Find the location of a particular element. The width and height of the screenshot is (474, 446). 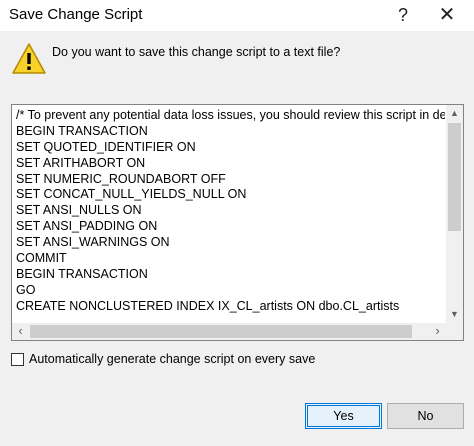

script-line: SET ARITHABORT ON is located at coordinates (81, 162).